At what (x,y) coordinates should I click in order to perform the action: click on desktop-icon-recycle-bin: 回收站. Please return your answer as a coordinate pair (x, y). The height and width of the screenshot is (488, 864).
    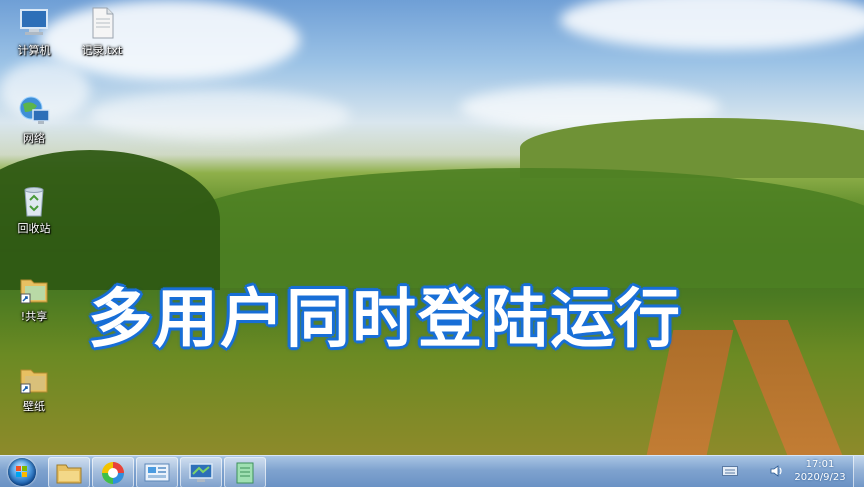
    Looking at the image, I should click on (34, 210).